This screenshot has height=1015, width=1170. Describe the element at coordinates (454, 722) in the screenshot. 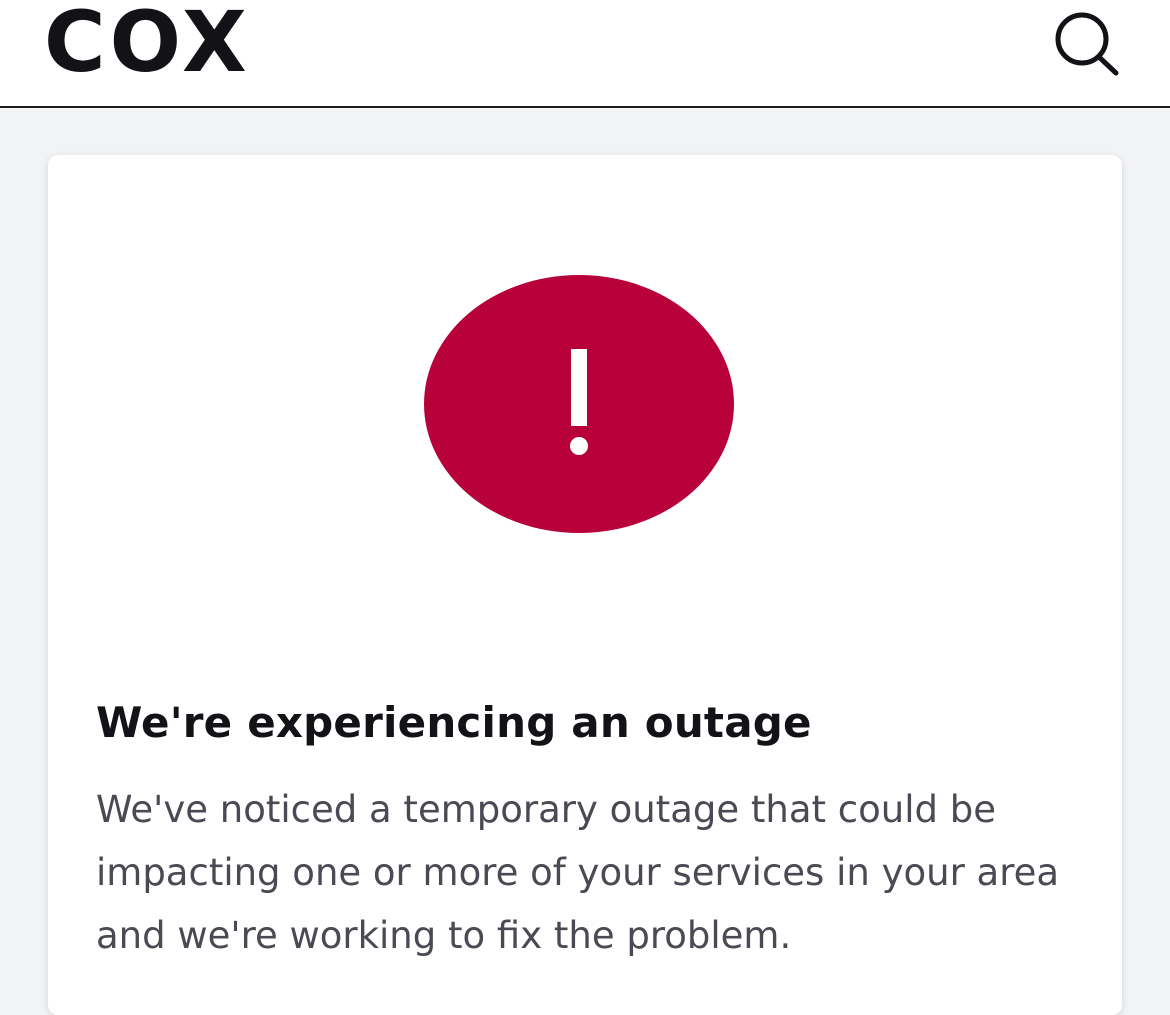

I see `outage-title: We're experiencing an outage` at that location.